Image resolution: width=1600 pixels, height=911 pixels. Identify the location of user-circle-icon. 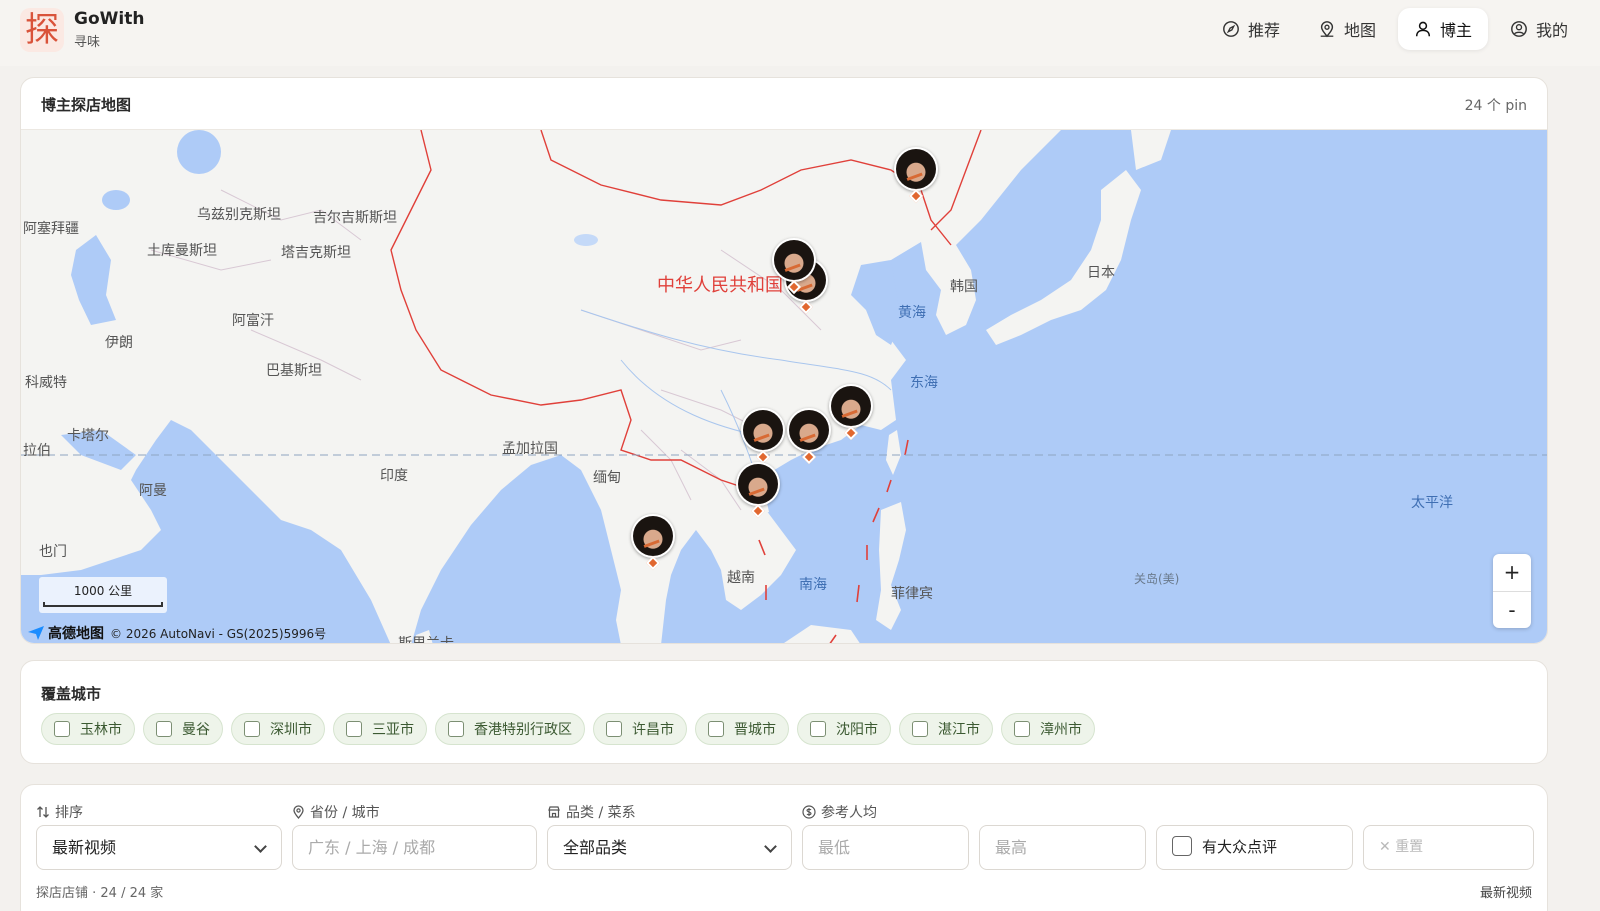
(1519, 29).